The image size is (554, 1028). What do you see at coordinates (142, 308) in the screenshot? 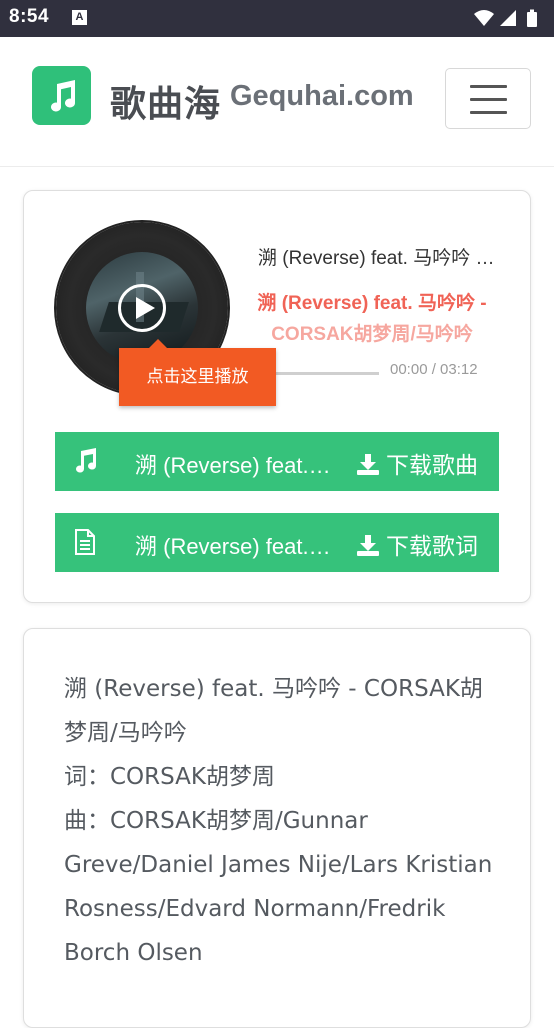
I see `play-icon` at bounding box center [142, 308].